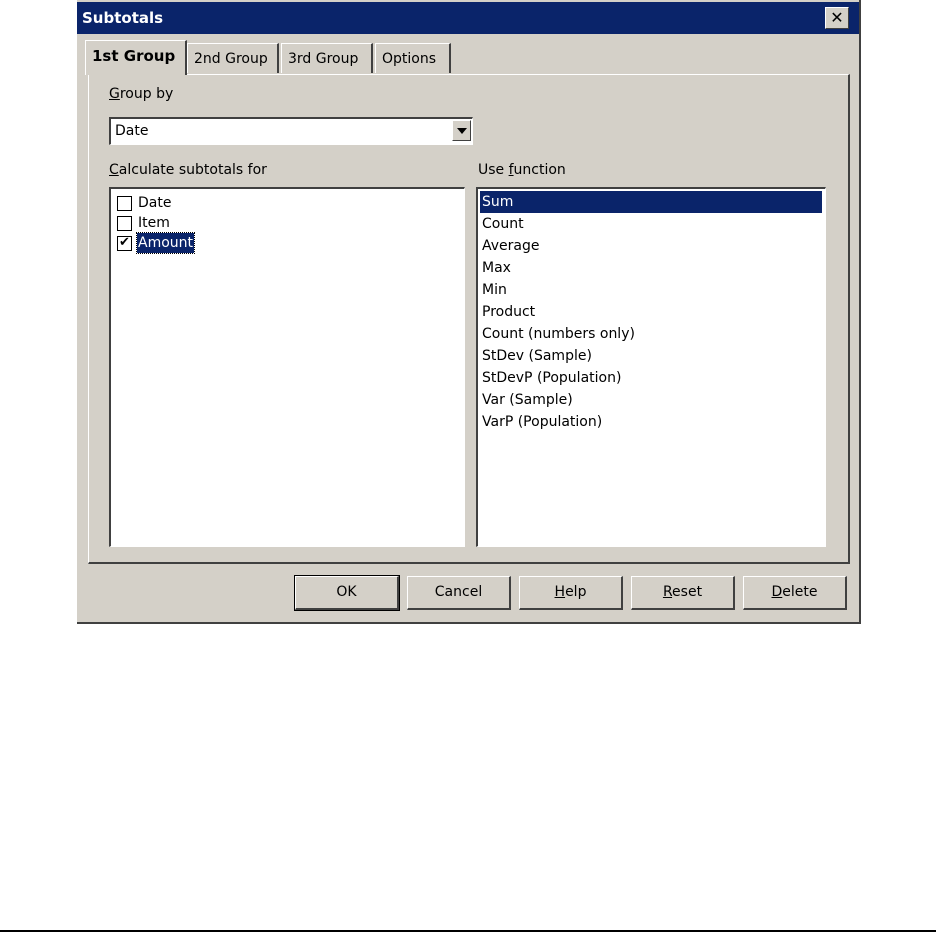  I want to click on tab-label: 2nd Group, so click(231, 59).